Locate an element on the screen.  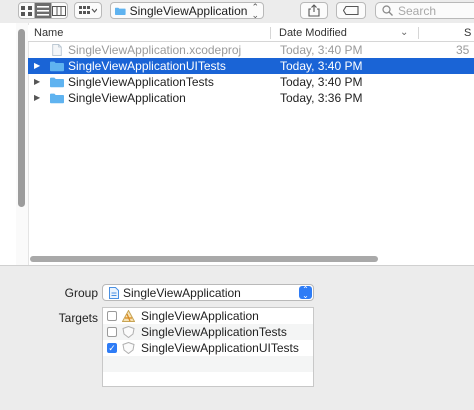
vertical-scroll-thumb is located at coordinates (21, 118).